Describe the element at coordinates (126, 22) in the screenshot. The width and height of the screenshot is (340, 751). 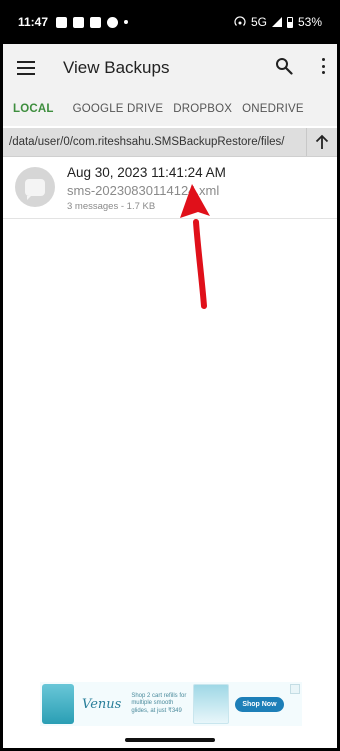
I see `more-notifications-icon` at that location.